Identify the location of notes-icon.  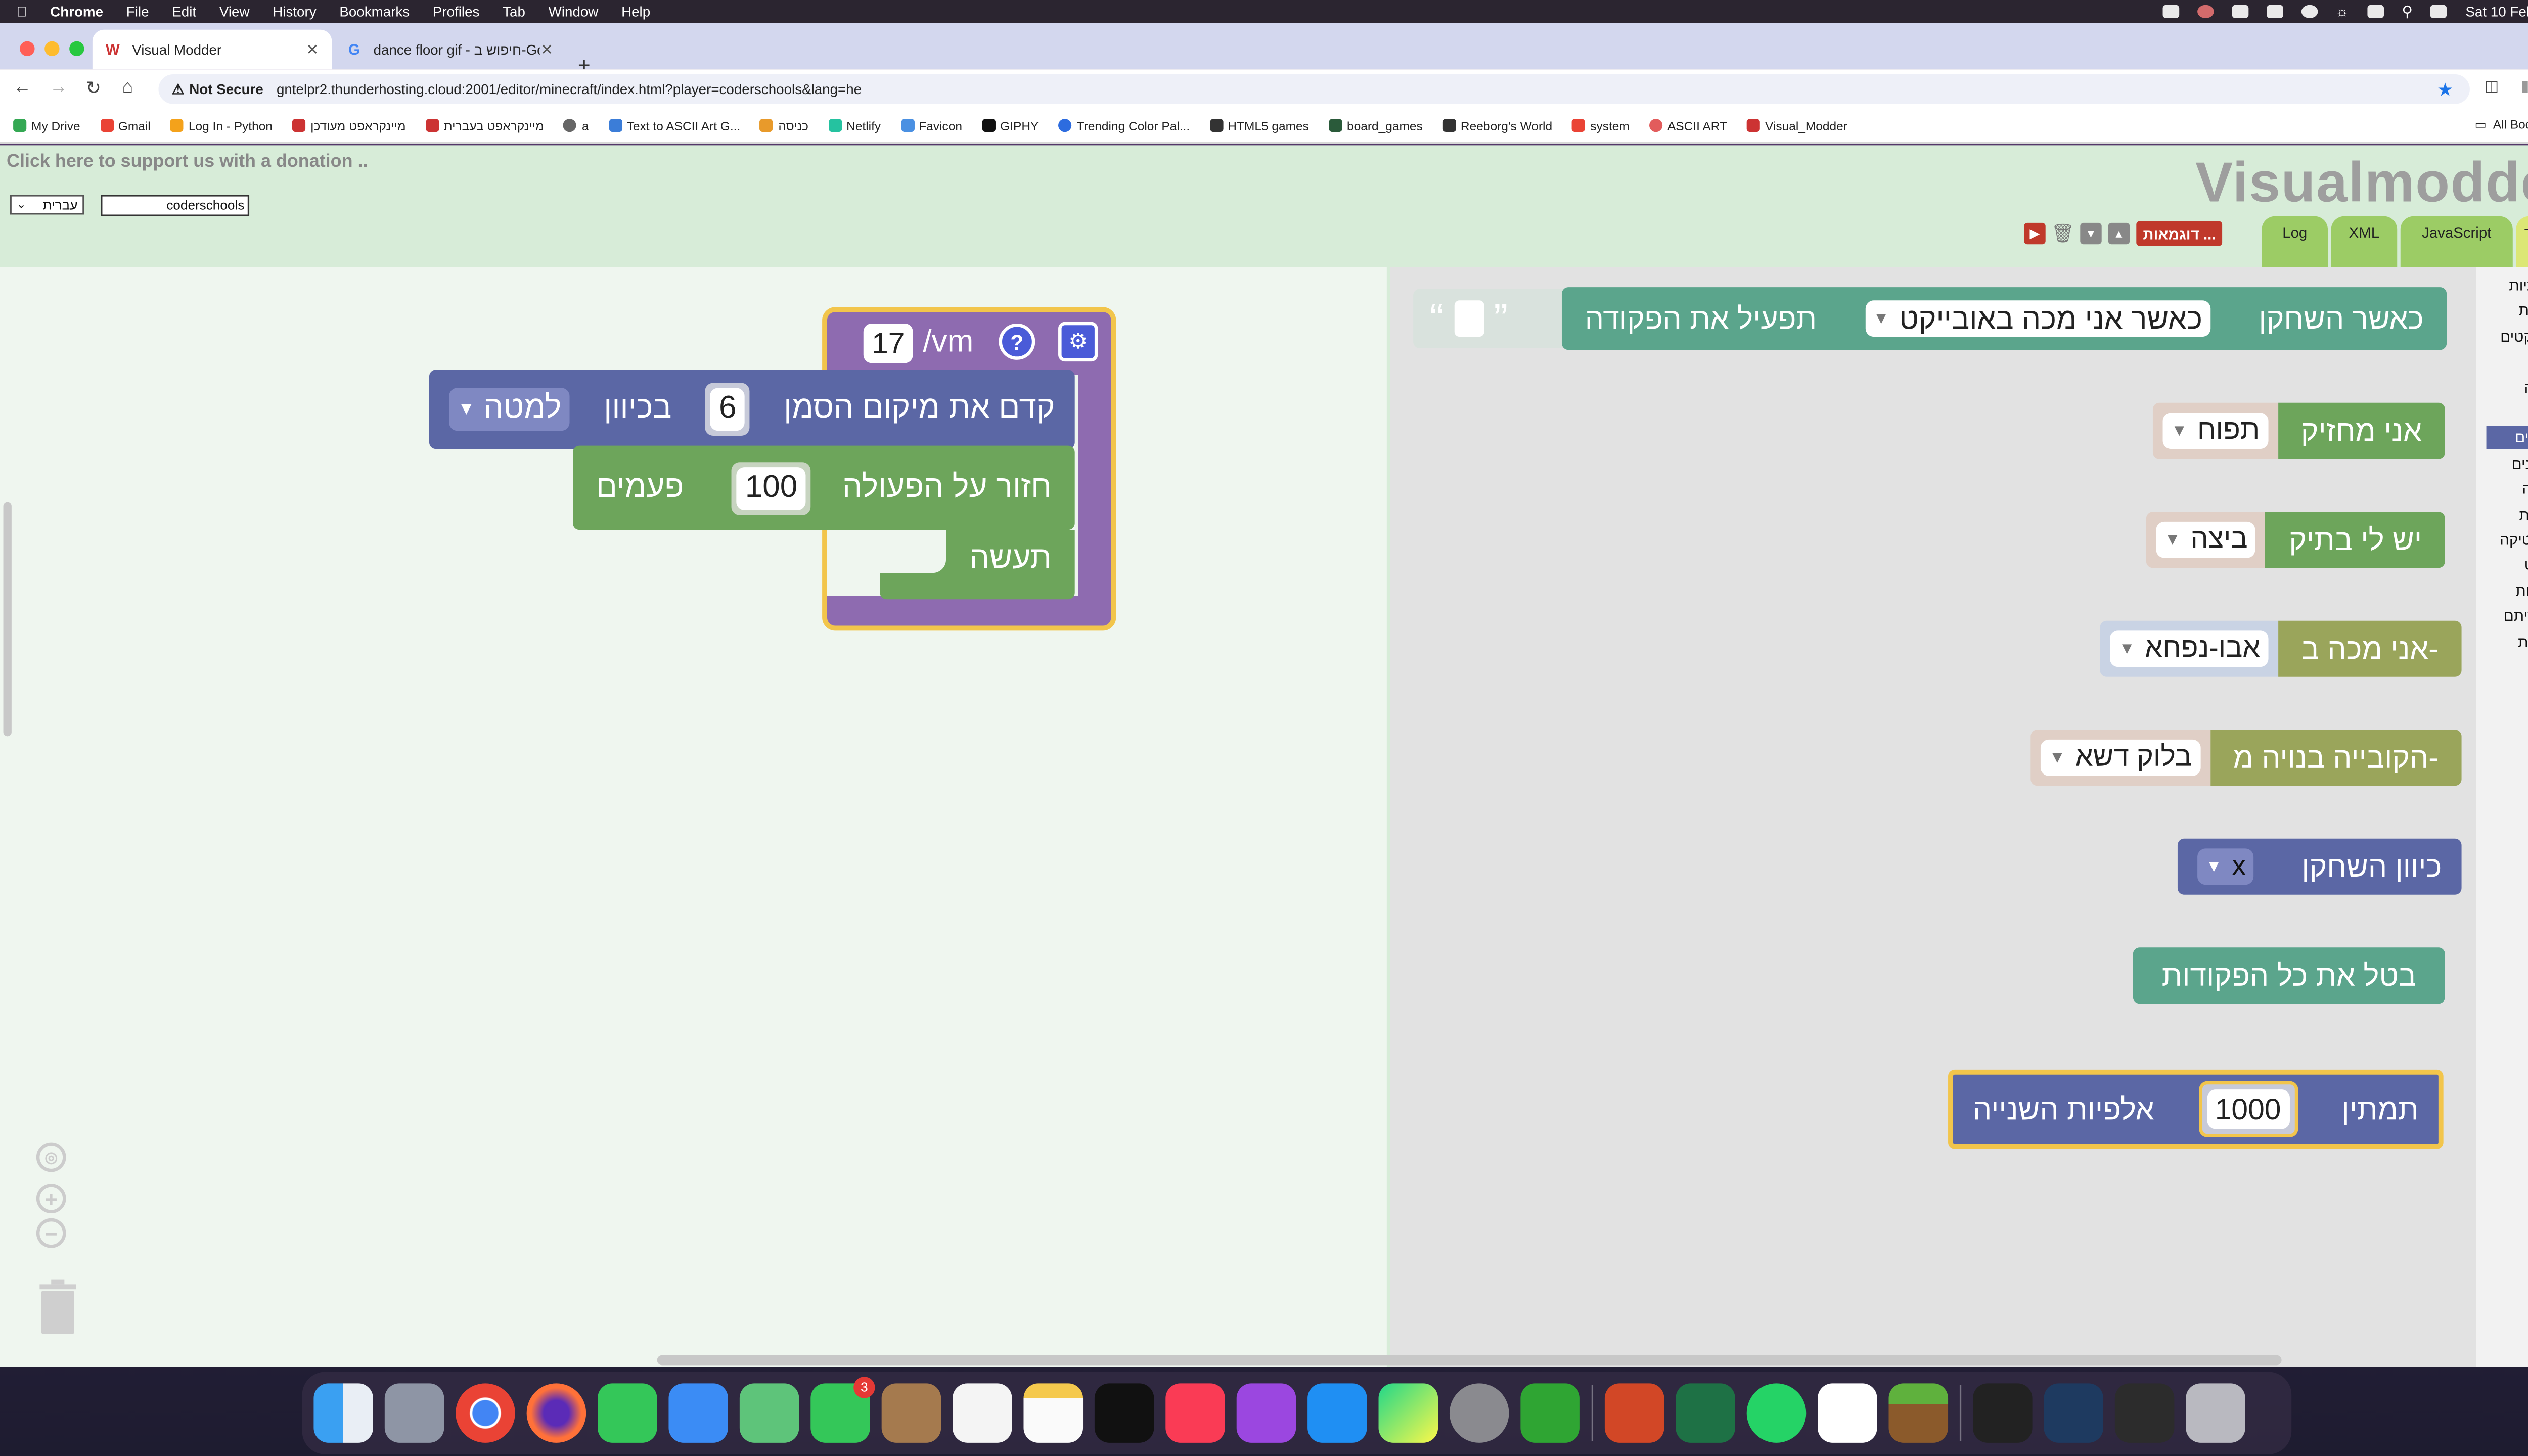
(1053, 1413).